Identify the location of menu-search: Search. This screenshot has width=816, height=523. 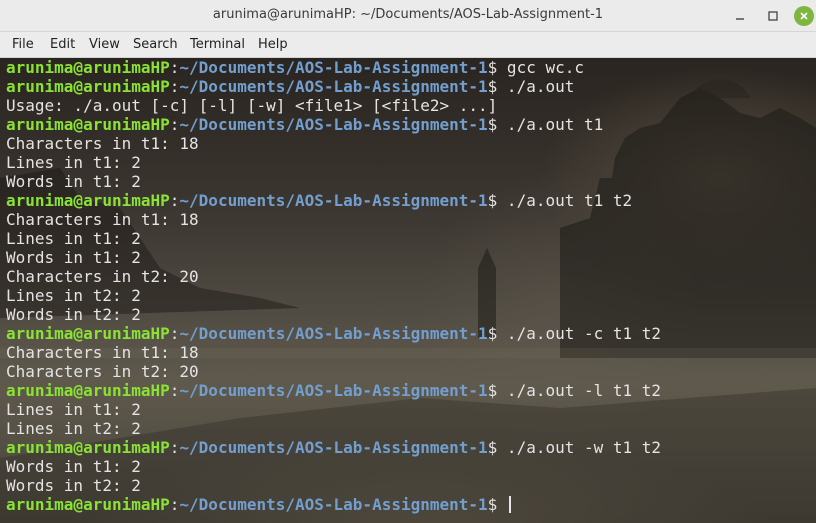
(155, 44).